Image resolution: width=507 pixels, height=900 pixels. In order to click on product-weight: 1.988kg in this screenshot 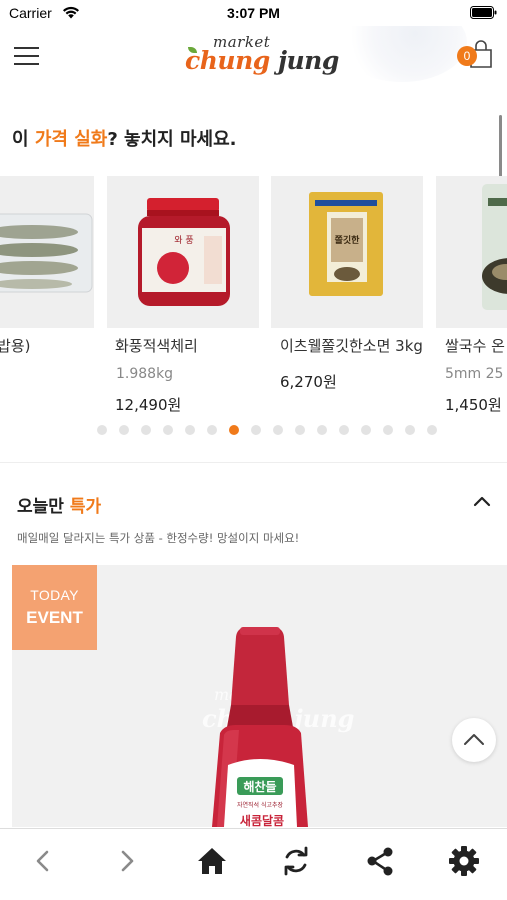, I will do `click(145, 374)`.